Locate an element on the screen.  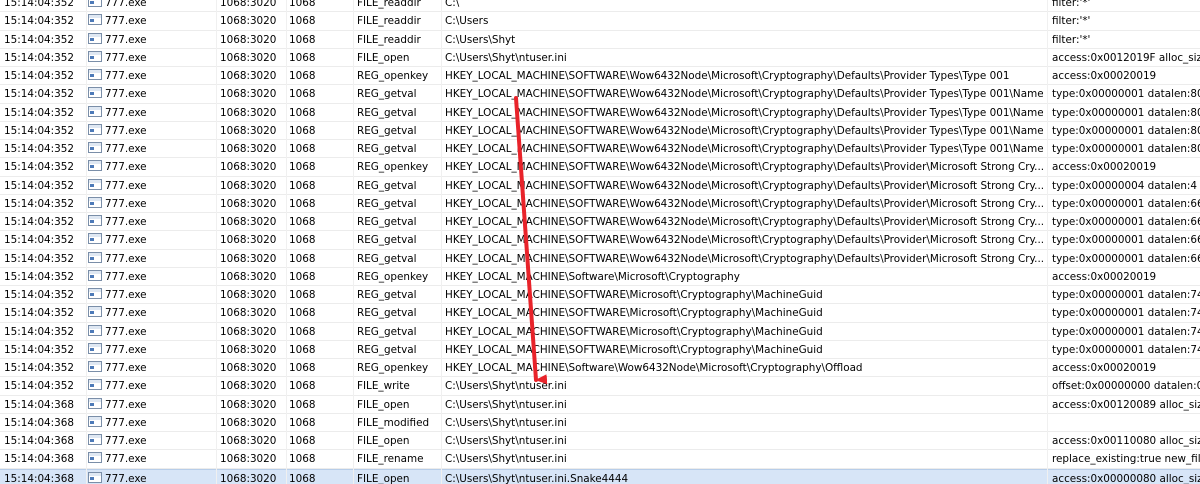
detail-cell: filter:'*' is located at coordinates (1071, 21).